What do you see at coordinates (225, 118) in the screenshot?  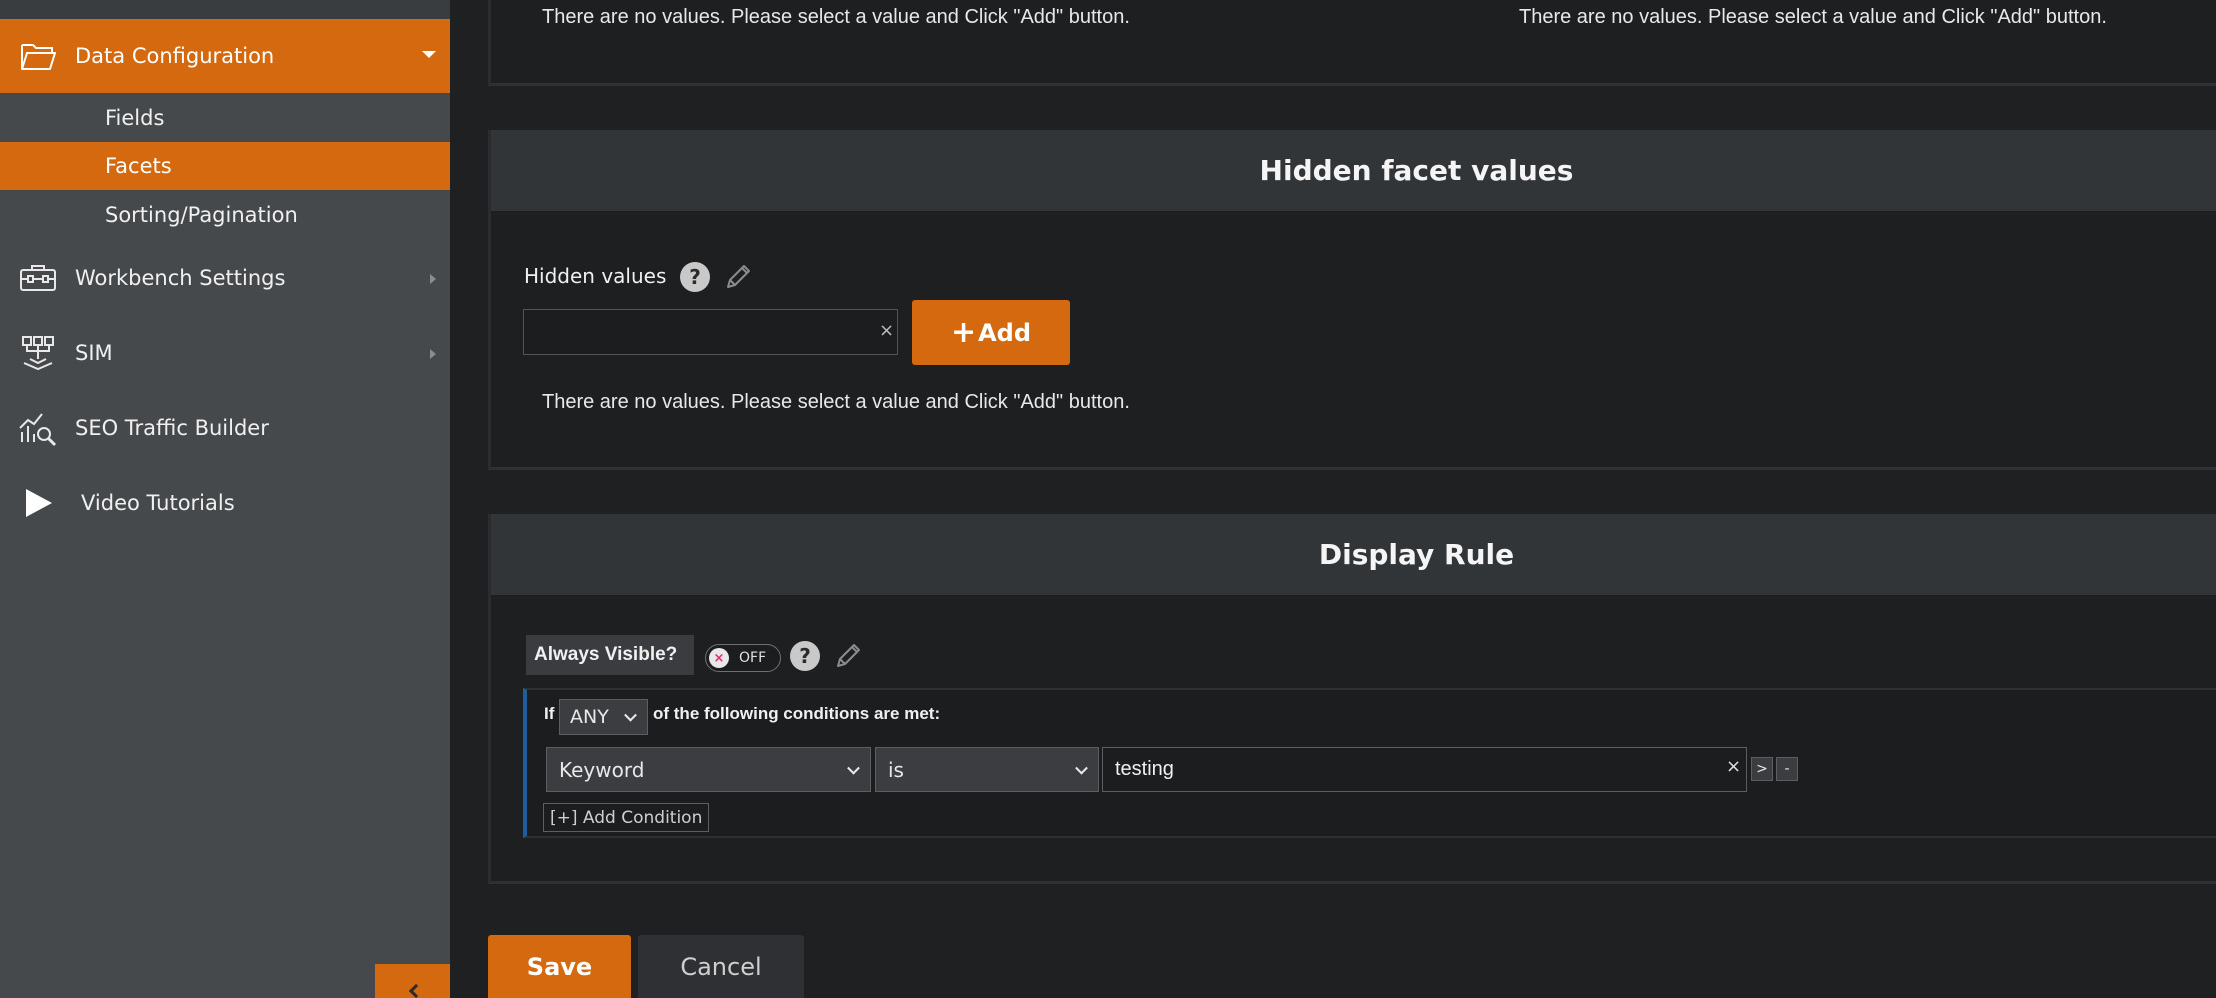 I see `sidebar-subitem-fields: Fields` at bounding box center [225, 118].